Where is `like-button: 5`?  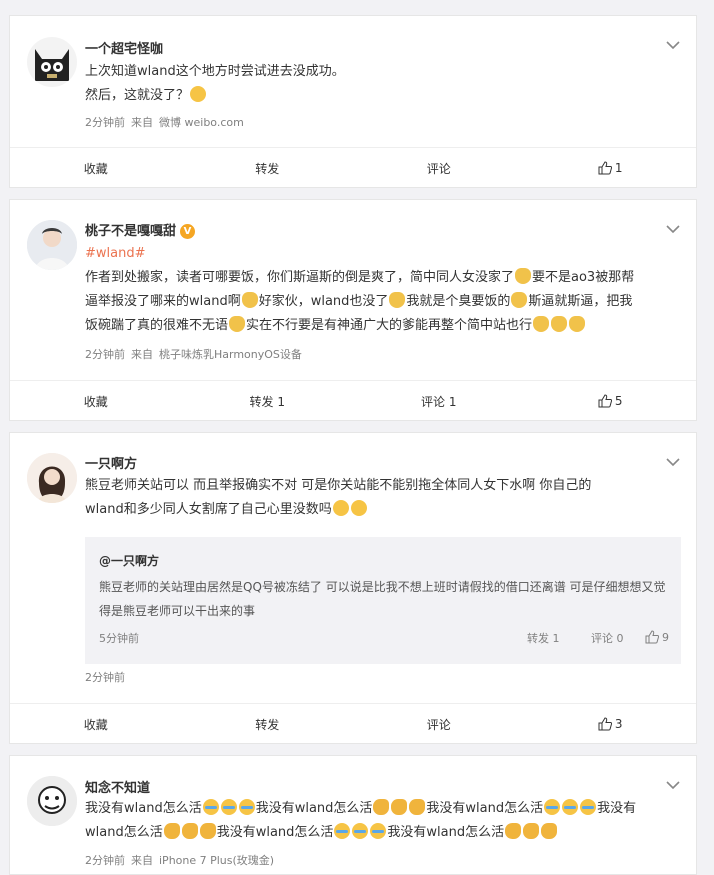
like-button: 5 is located at coordinates (611, 401).